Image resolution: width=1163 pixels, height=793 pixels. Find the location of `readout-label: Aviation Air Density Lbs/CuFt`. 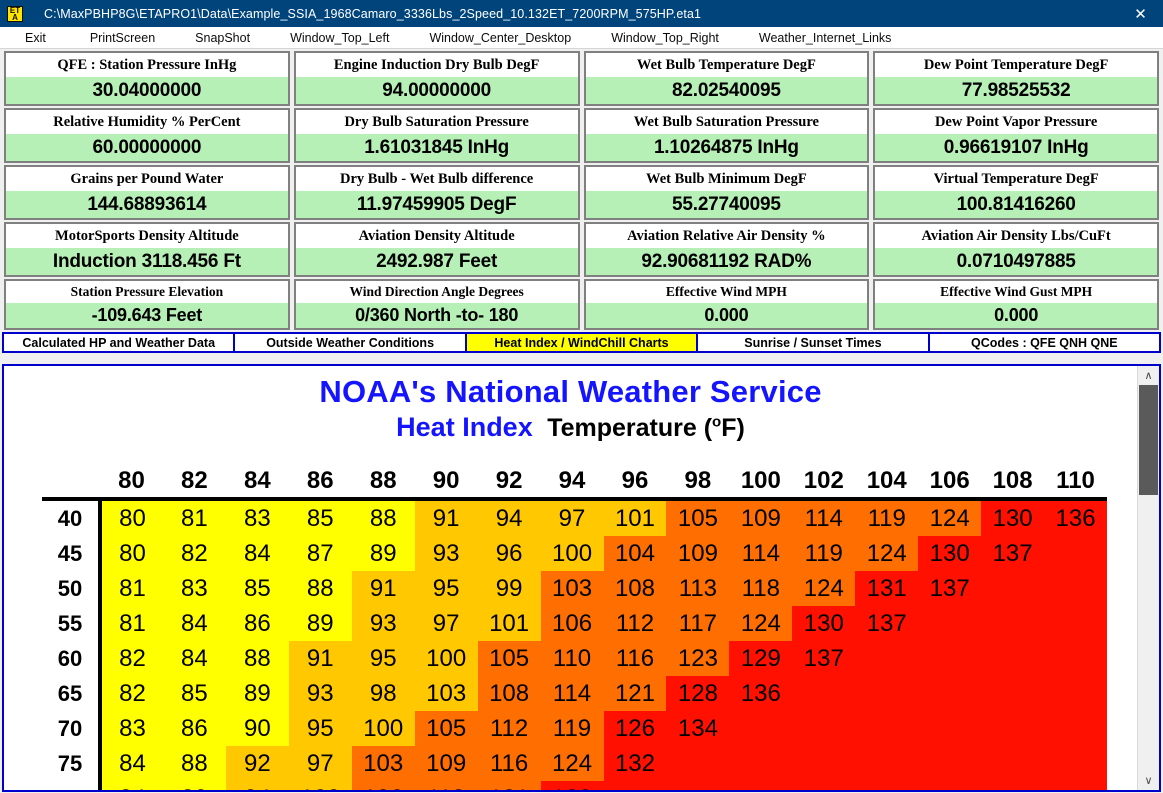

readout-label: Aviation Air Density Lbs/CuFt is located at coordinates (1016, 236).